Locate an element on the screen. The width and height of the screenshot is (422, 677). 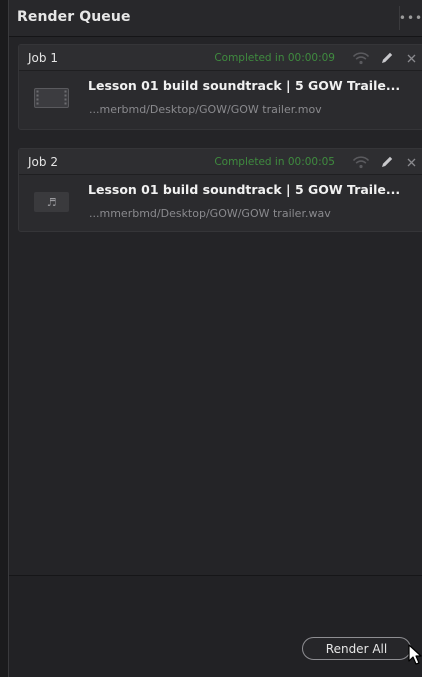
job-status: Completed in 00:00:05 is located at coordinates (274, 162).